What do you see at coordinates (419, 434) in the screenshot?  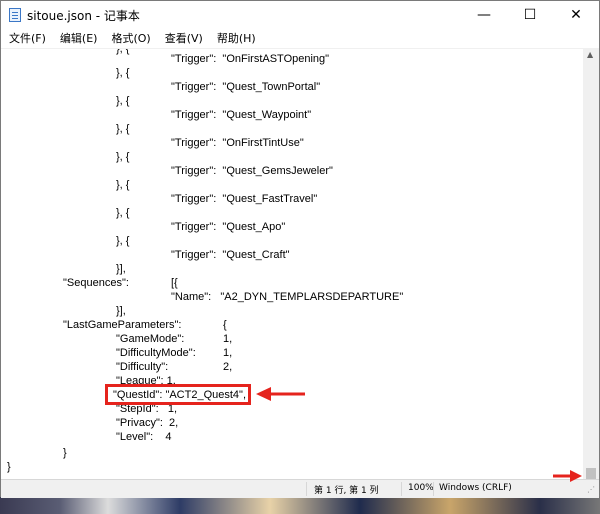 I see `annotation-overlay` at bounding box center [419, 434].